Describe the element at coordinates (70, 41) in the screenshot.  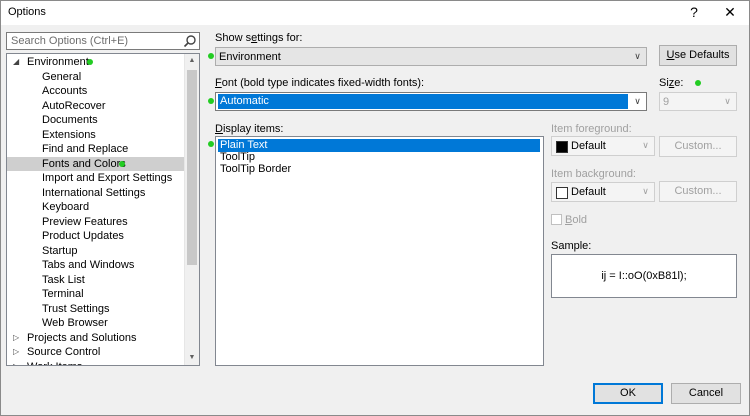
I see `search-placeholder: Search Options (Ctrl+E)` at that location.